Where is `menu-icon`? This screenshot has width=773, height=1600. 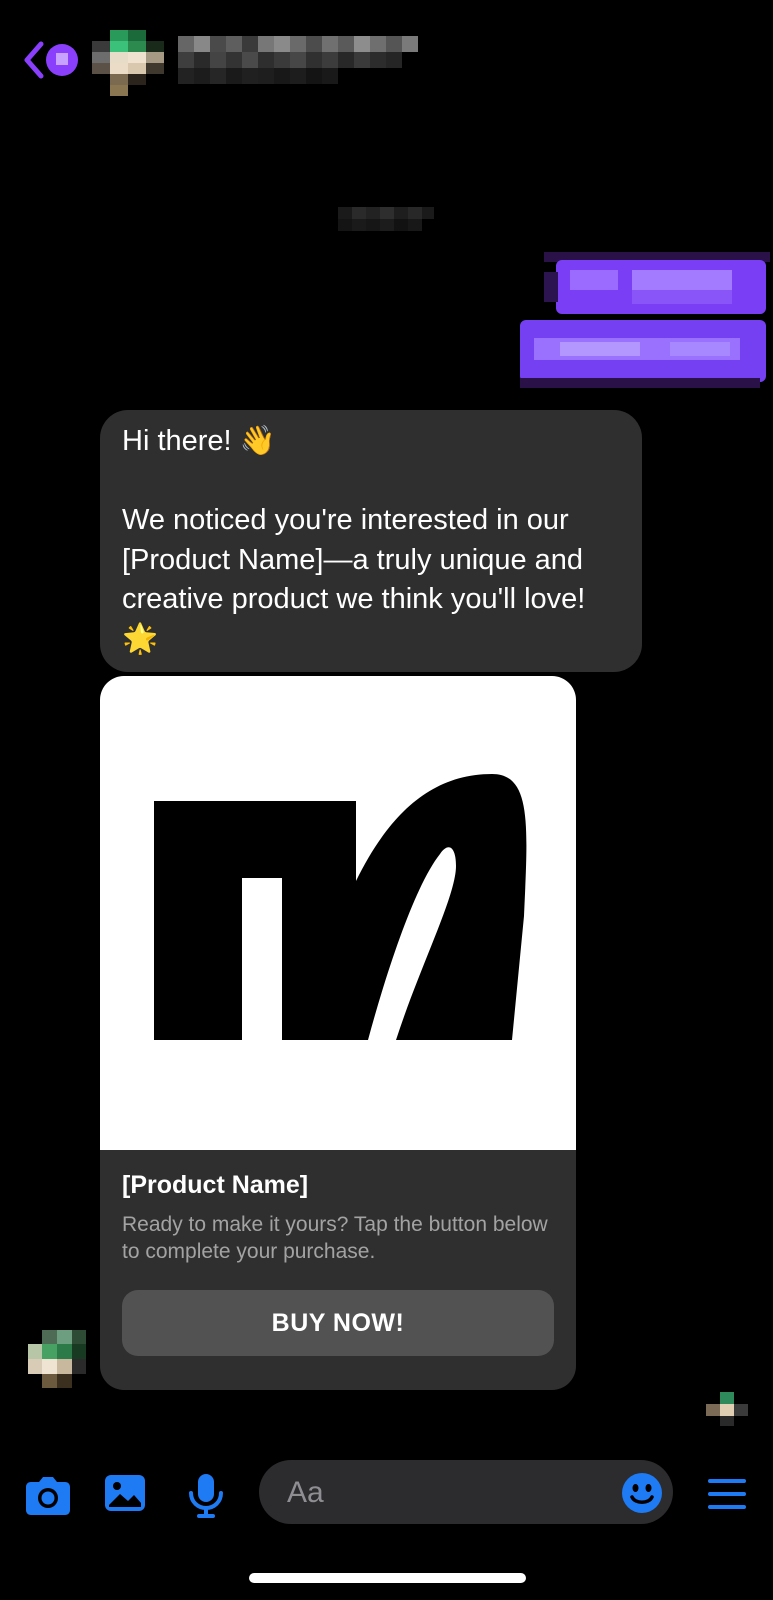 menu-icon is located at coordinates (727, 1494).